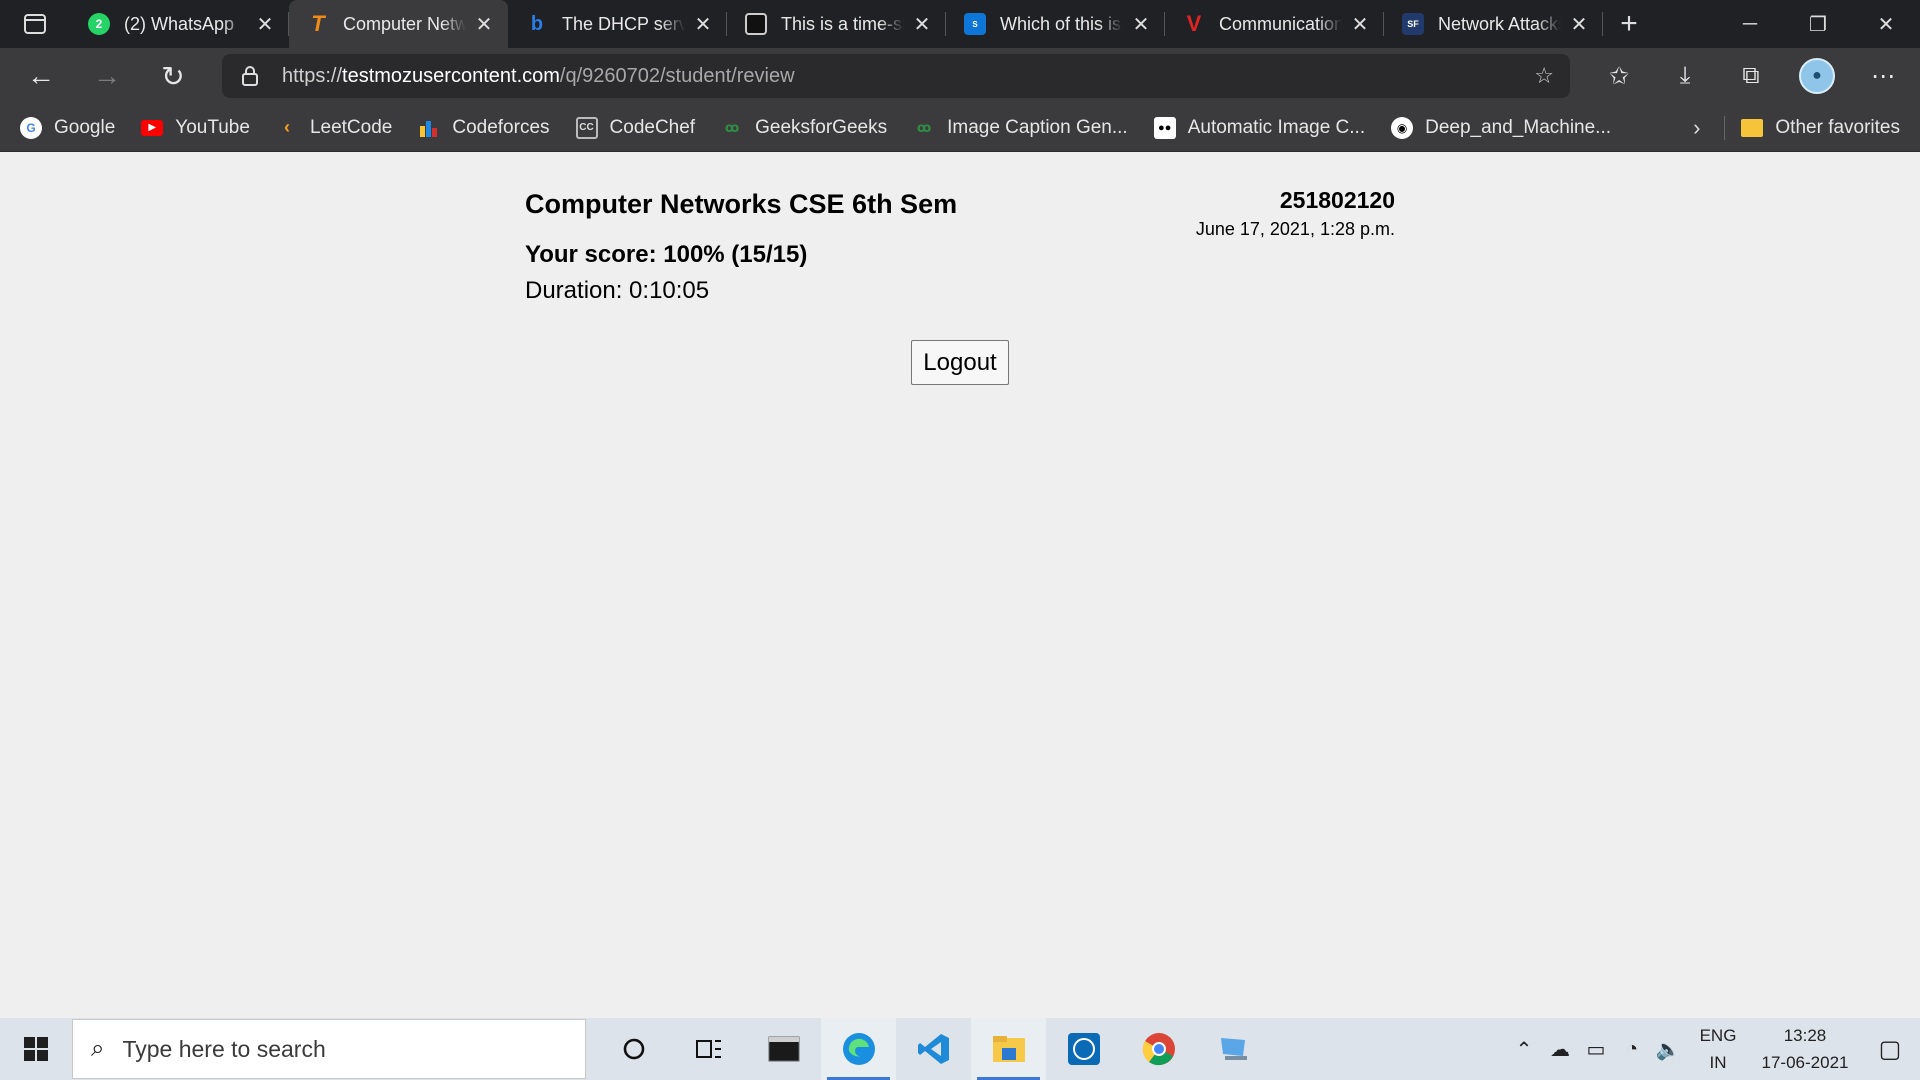  Describe the element at coordinates (1274, 24) in the screenshot. I see `tab-communication: V Communication ✕` at that location.